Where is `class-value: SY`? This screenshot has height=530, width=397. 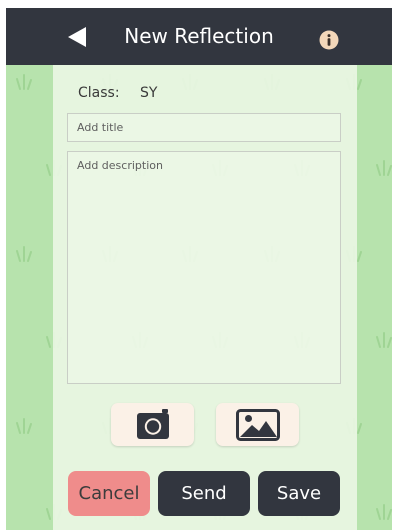
class-value: SY is located at coordinates (149, 93).